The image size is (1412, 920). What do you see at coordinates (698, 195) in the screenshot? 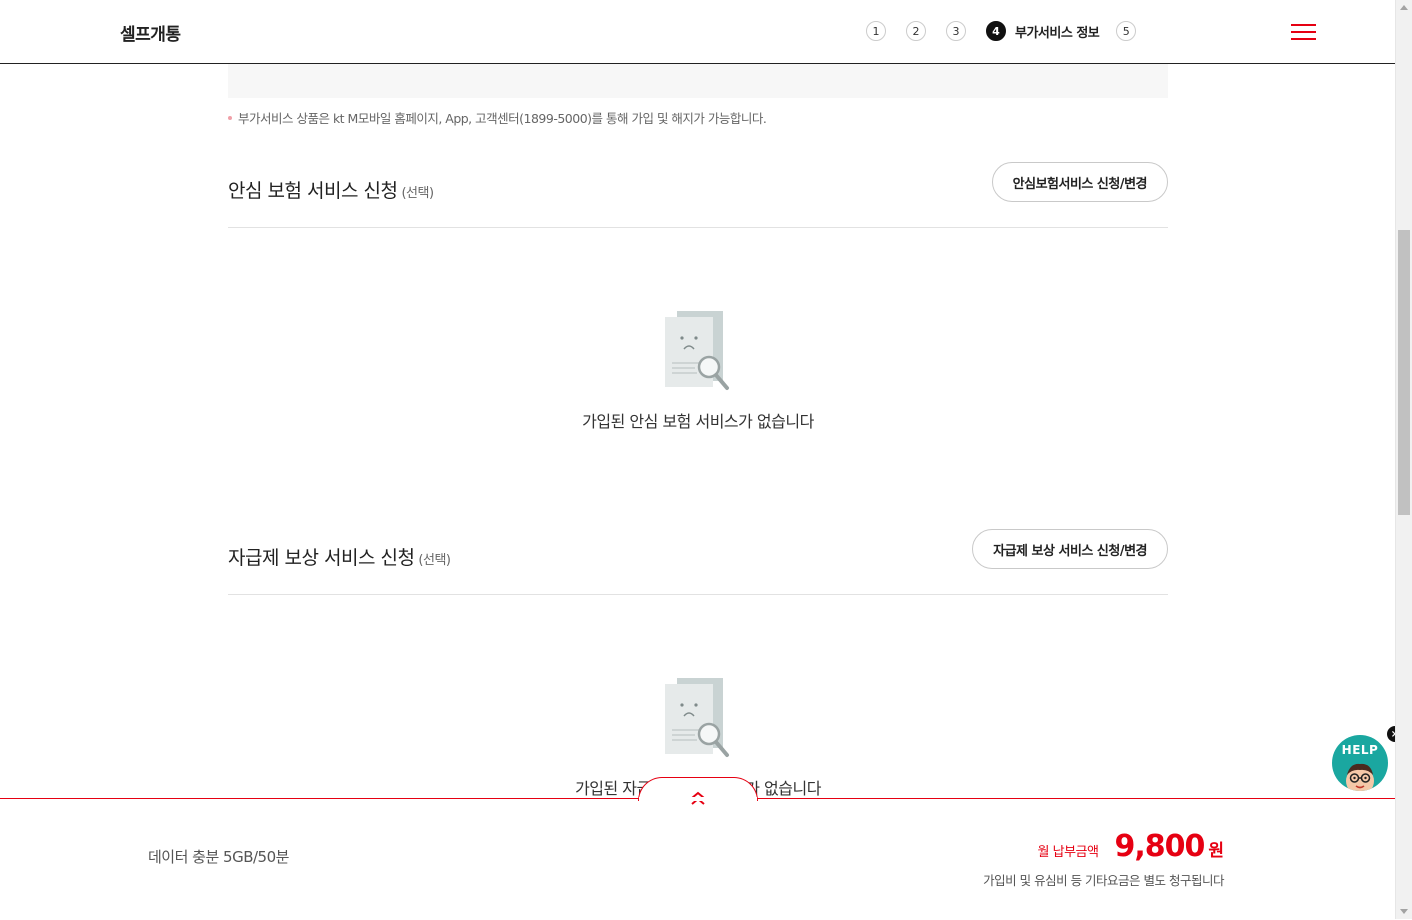
I see `insurance-section-header: 안심 보험 서비스 신청 (선택) 안심보험서비스 신청/변경` at bounding box center [698, 195].